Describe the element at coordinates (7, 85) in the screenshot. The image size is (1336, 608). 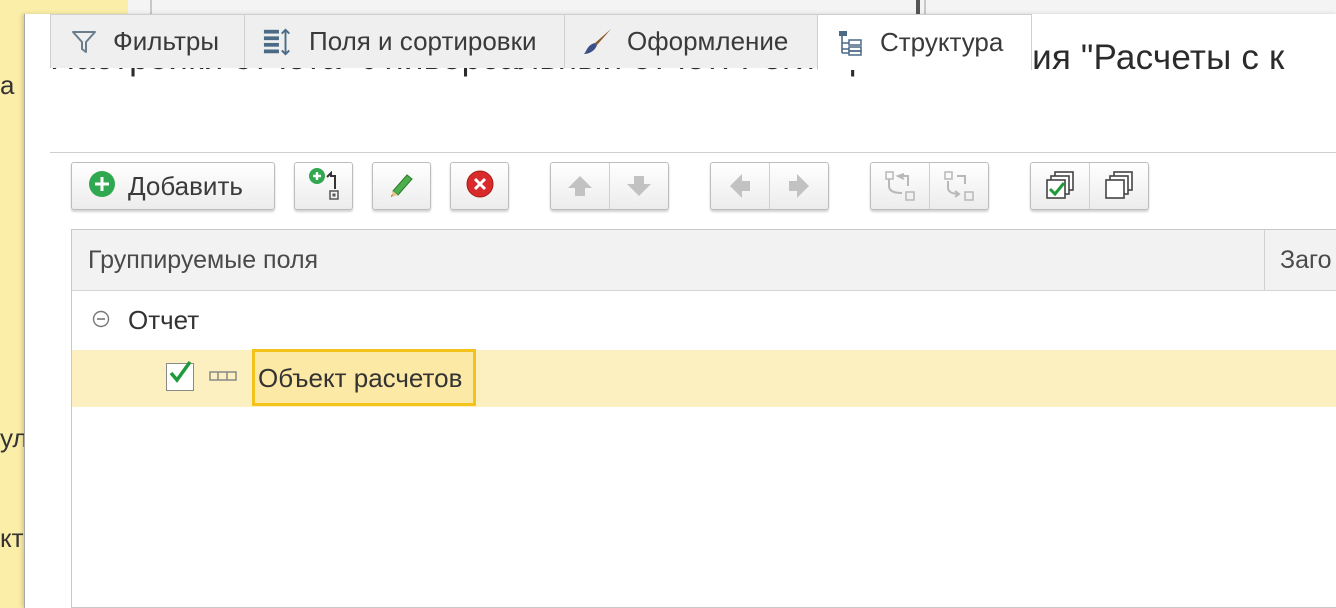
I see `background-text-fragment: а` at that location.